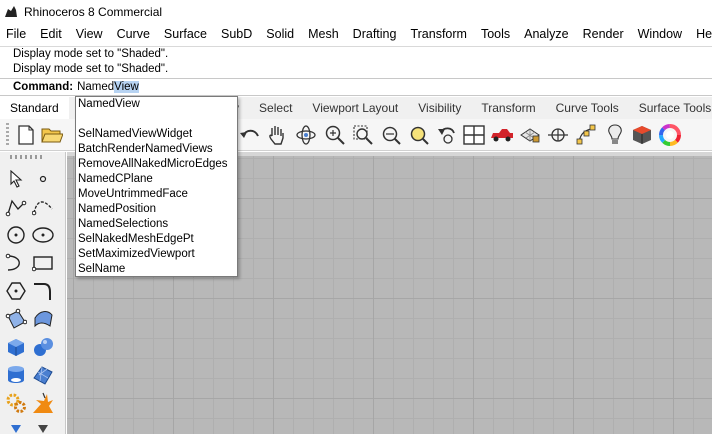 Image resolution: width=712 pixels, height=444 pixels. I want to click on menu-tools: Tools, so click(496, 34).